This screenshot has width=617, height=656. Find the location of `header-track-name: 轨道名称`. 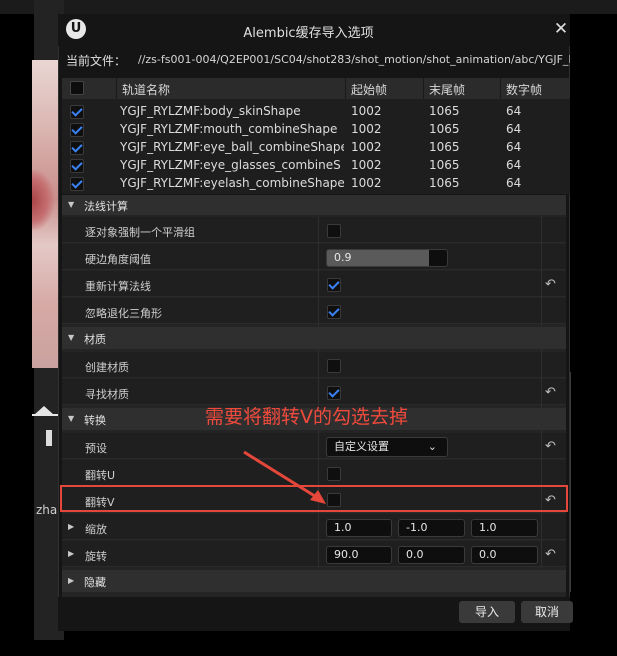

header-track-name: 轨道名称 is located at coordinates (146, 89).